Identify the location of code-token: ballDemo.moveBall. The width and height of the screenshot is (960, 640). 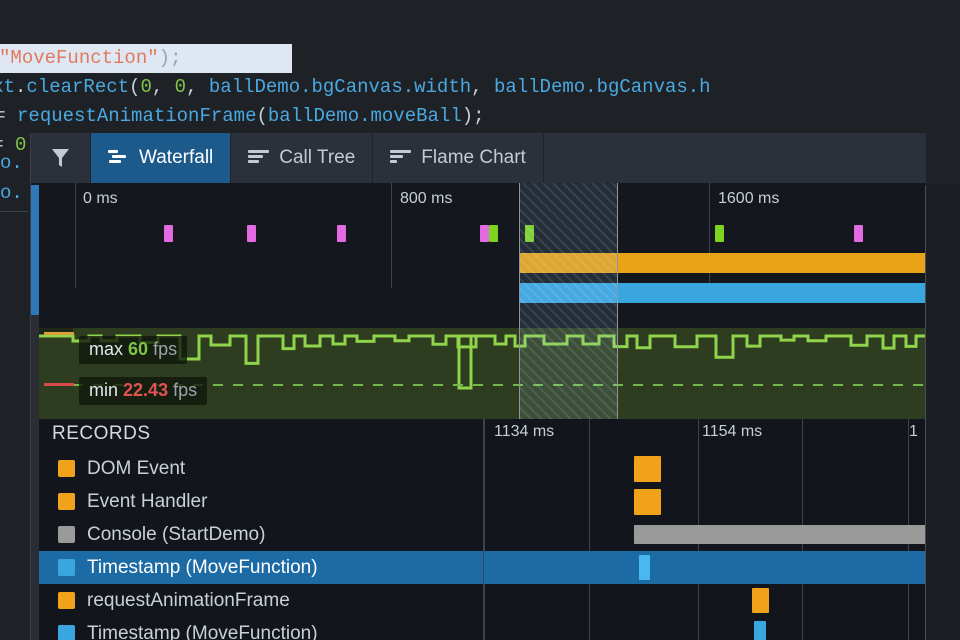
(364, 116).